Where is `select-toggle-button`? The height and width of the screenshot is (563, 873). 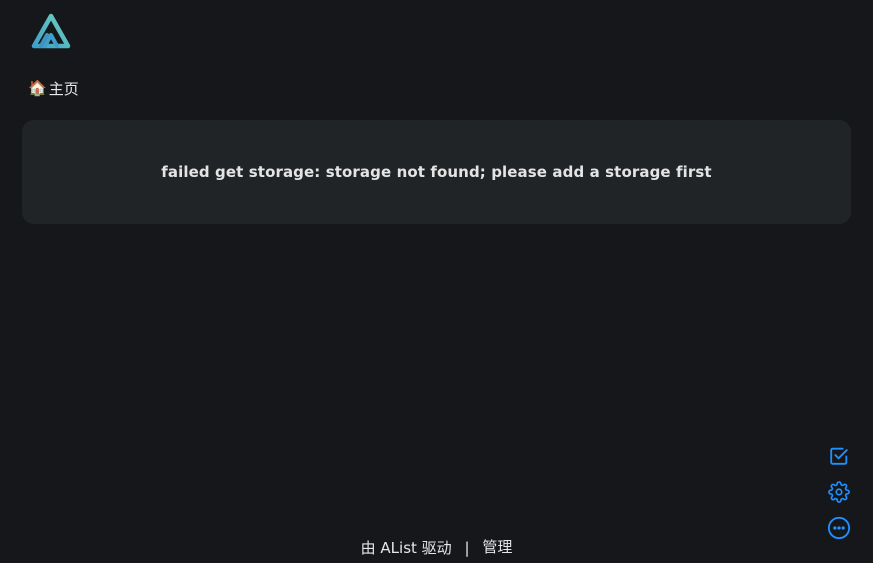
select-toggle-button is located at coordinates (839, 456).